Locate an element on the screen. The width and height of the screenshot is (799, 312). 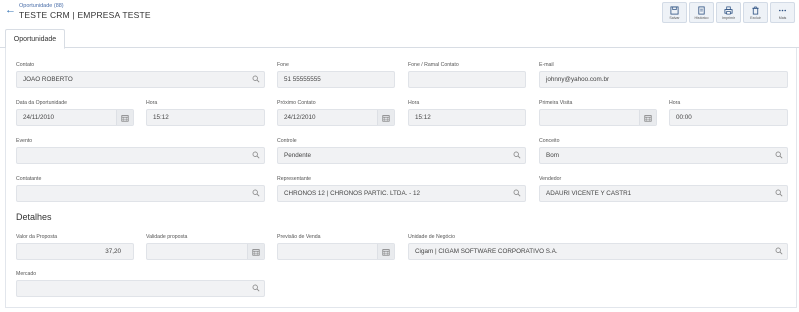
previsao-venda-input is located at coordinates (336, 251).